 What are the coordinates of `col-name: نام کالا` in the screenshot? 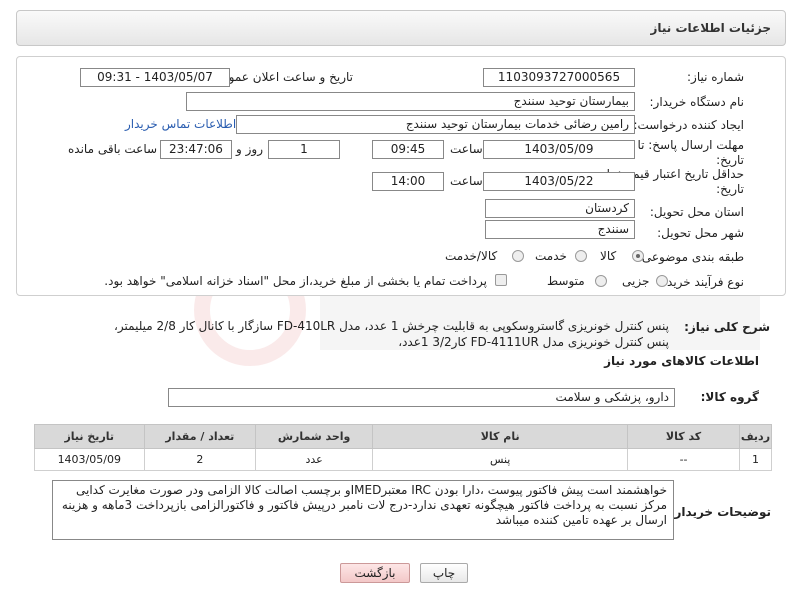 It's located at (500, 436).